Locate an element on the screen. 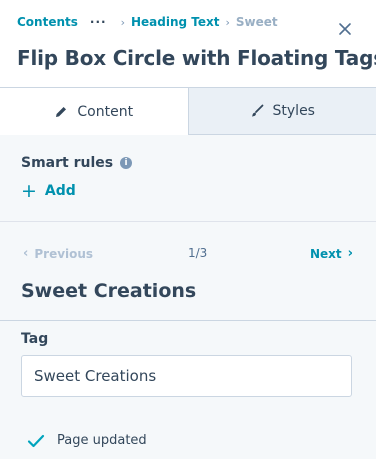 The image size is (376, 459). check-icon is located at coordinates (36, 440).